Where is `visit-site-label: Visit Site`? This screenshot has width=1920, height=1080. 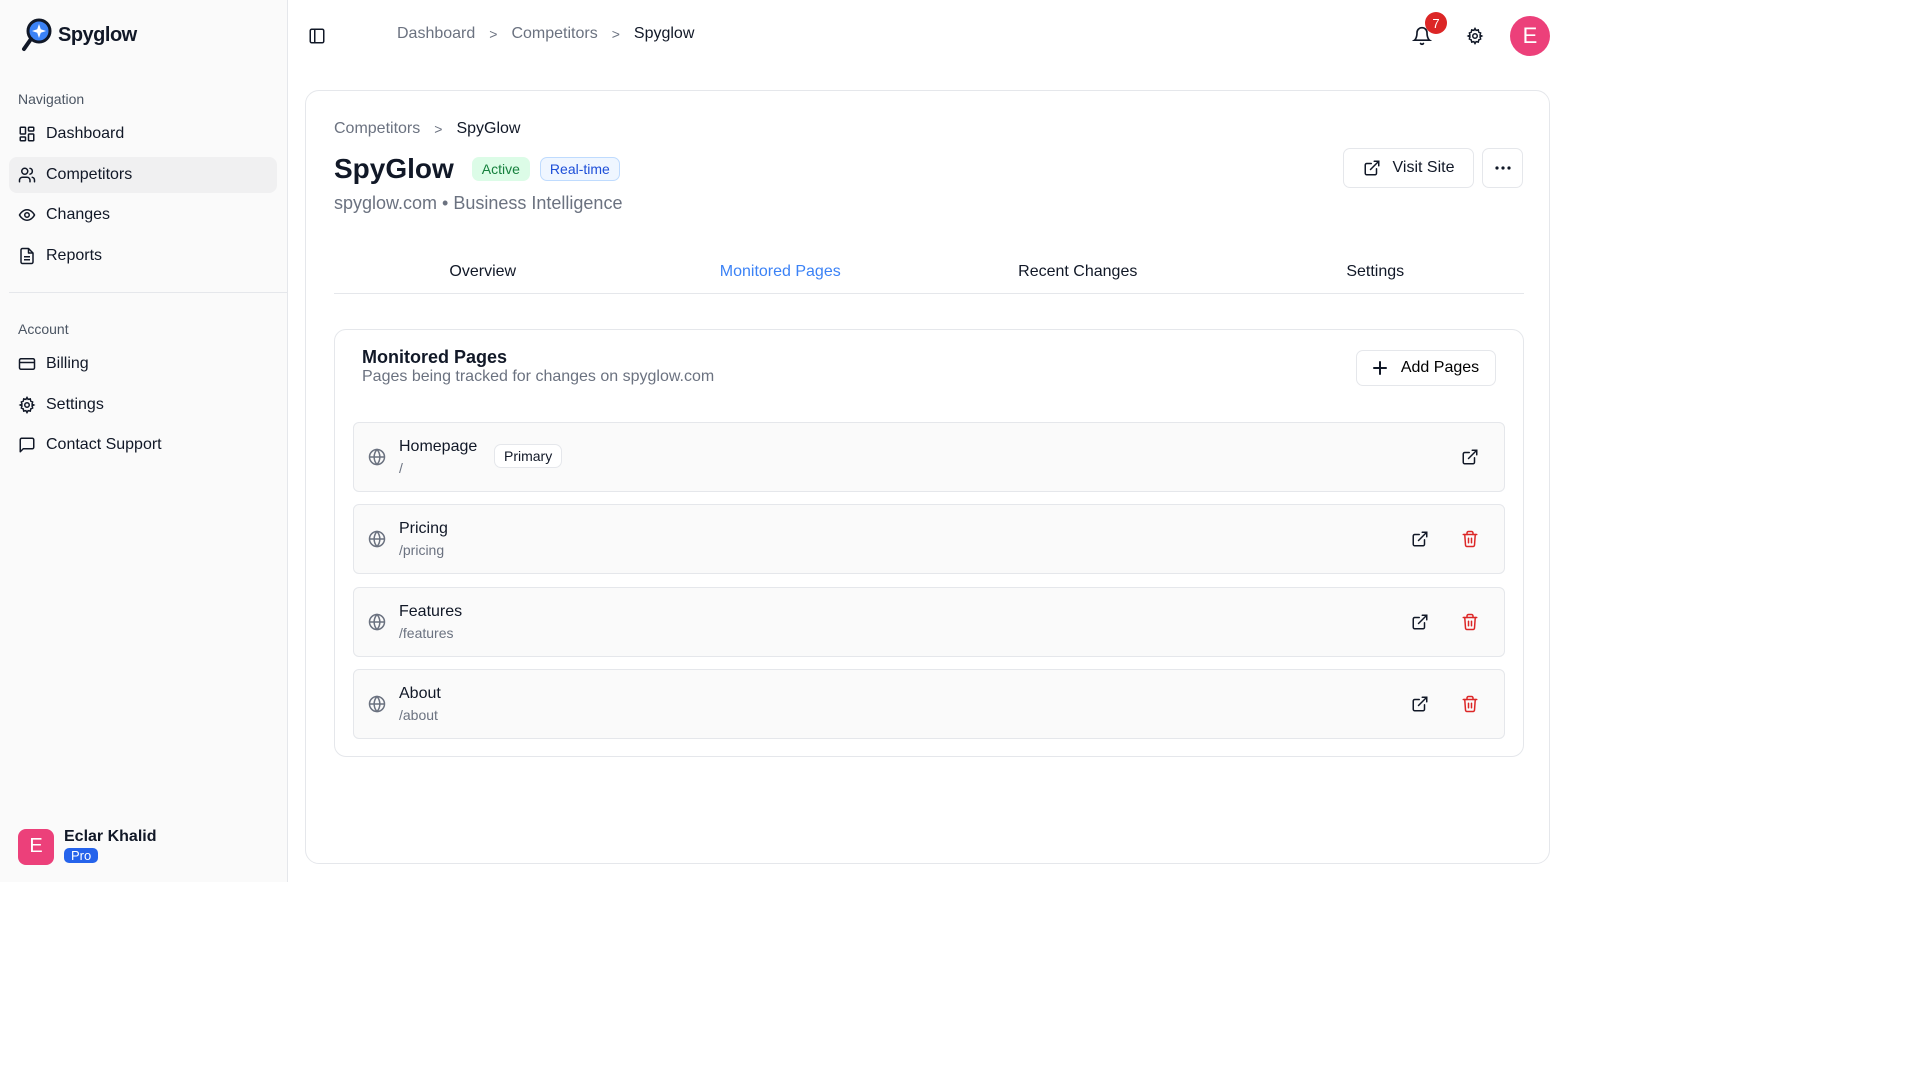 visit-site-label: Visit Site is located at coordinates (1423, 167).